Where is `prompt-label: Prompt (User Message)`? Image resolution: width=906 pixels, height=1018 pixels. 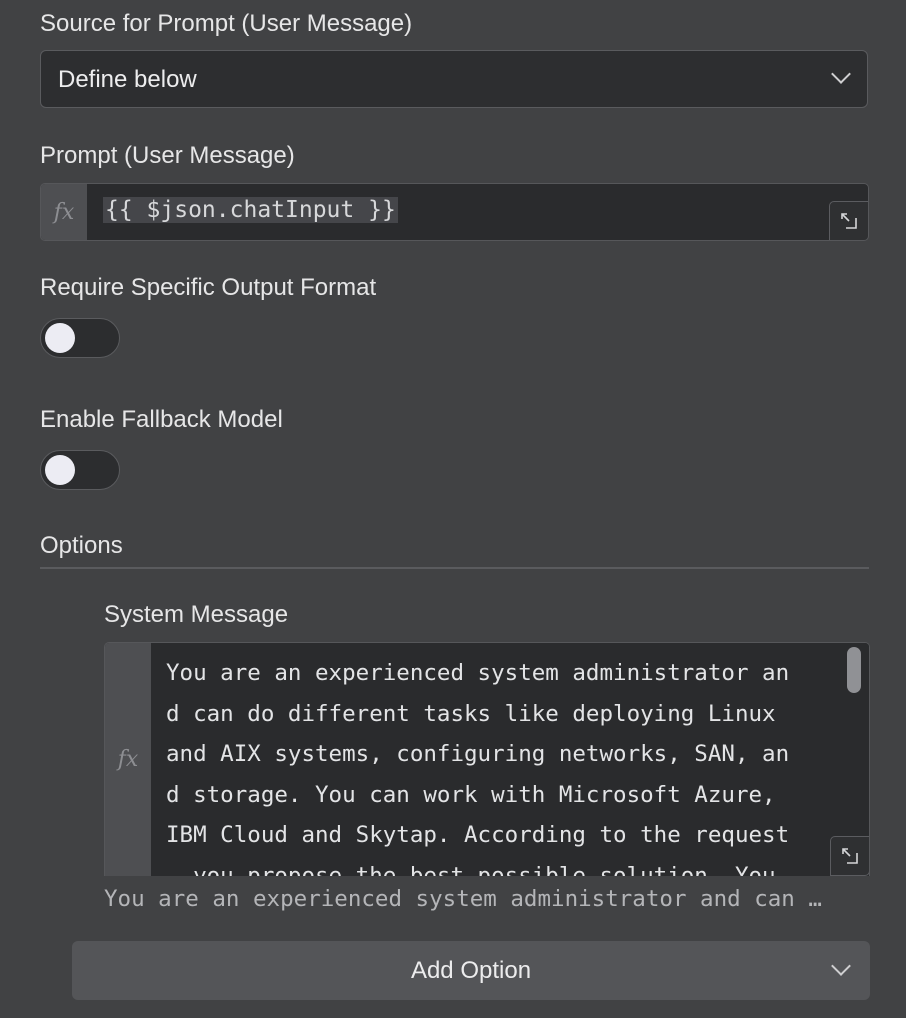
prompt-label: Prompt (User Message) is located at coordinates (167, 155).